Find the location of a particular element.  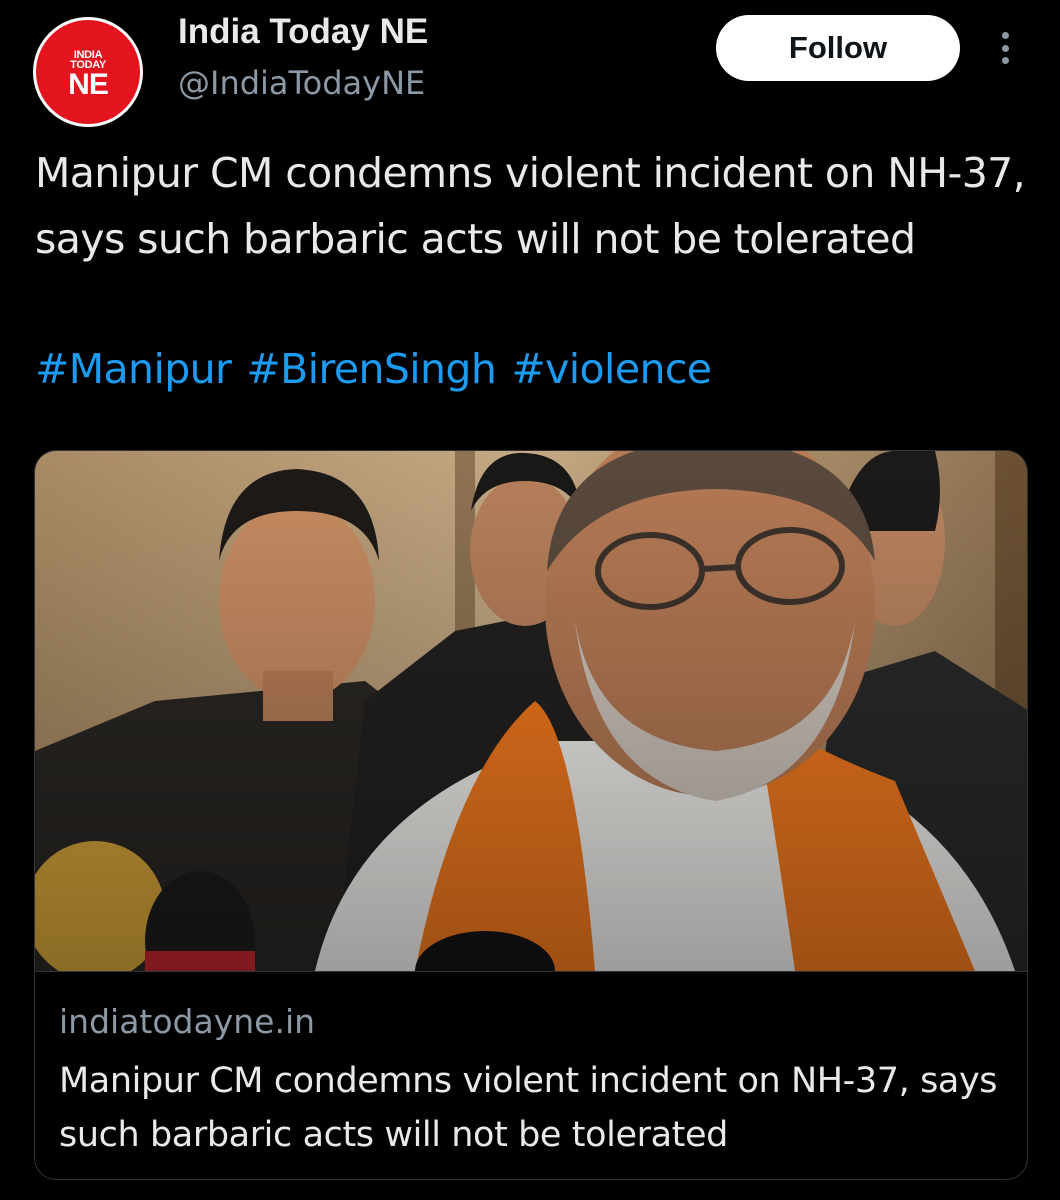

hashtag-violence: #violence is located at coordinates (611, 369).